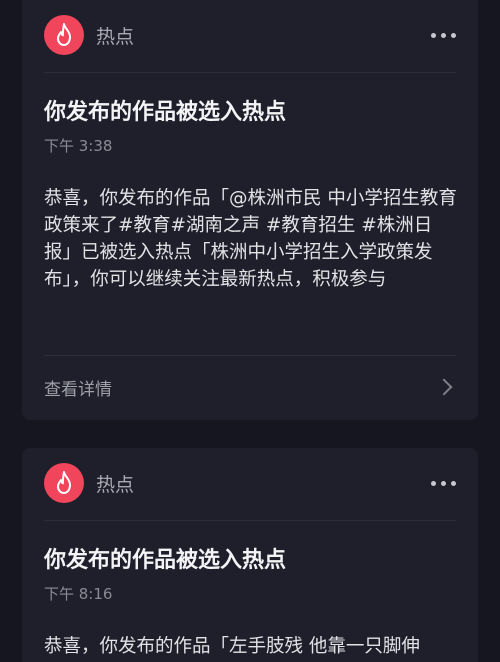 This screenshot has height=662, width=500. Describe the element at coordinates (78, 146) in the screenshot. I see `notification-time: 下午 3:38` at that location.